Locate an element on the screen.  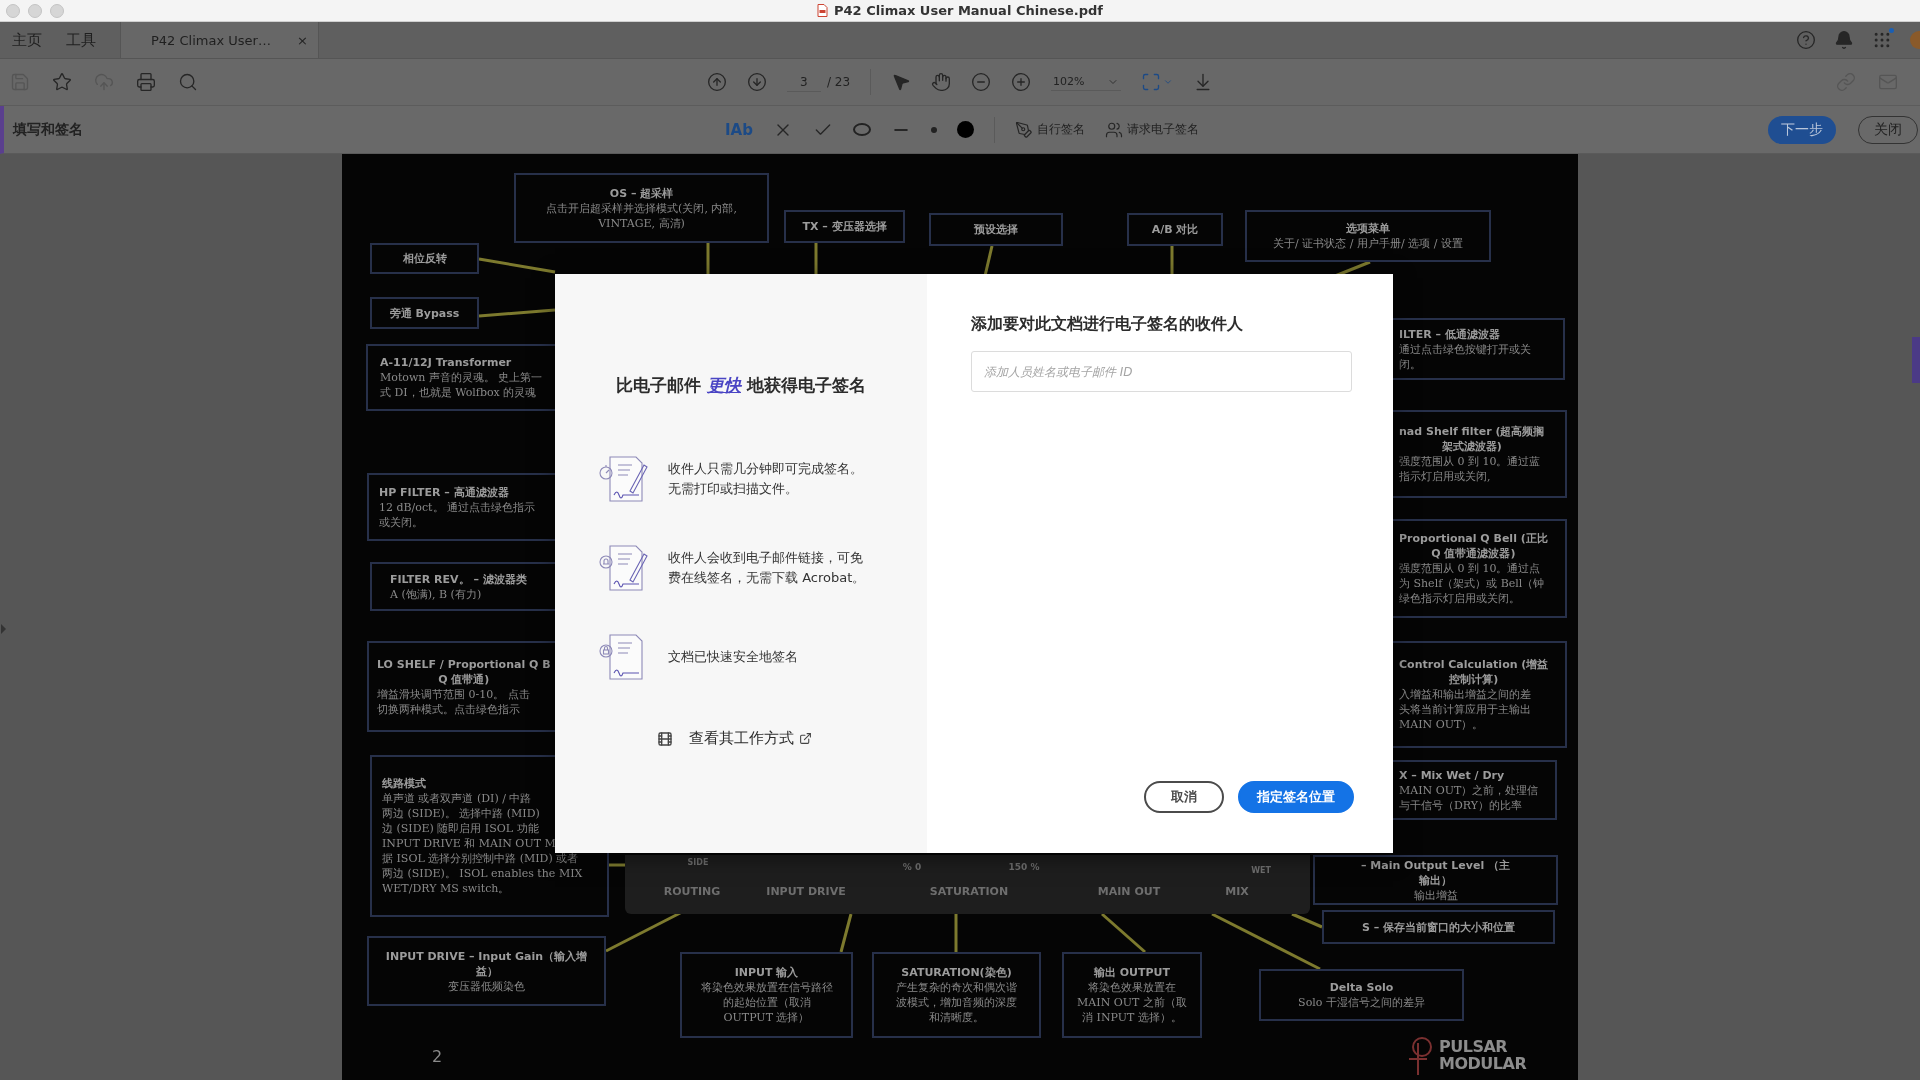
plugin-label: 150 % is located at coordinates (1024, 867).